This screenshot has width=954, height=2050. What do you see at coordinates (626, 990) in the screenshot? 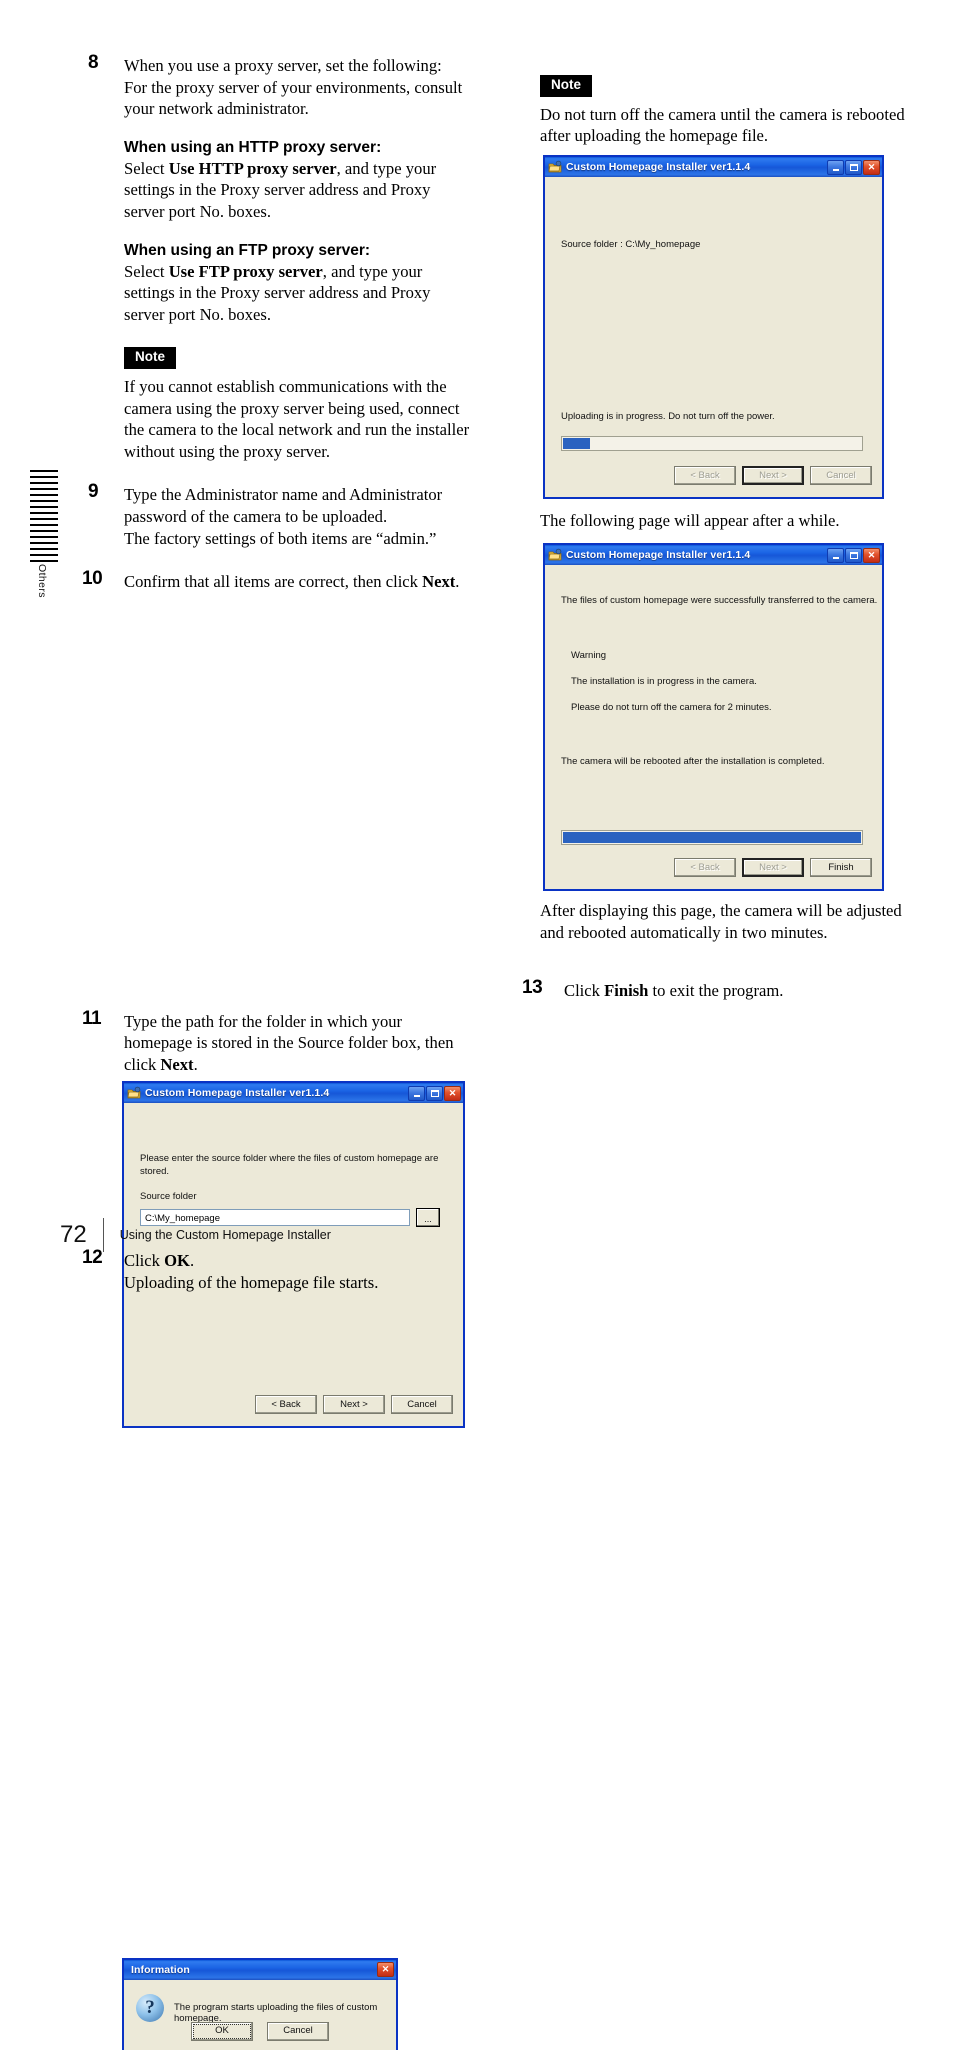
I see `step-13-bold: Finish` at bounding box center [626, 990].